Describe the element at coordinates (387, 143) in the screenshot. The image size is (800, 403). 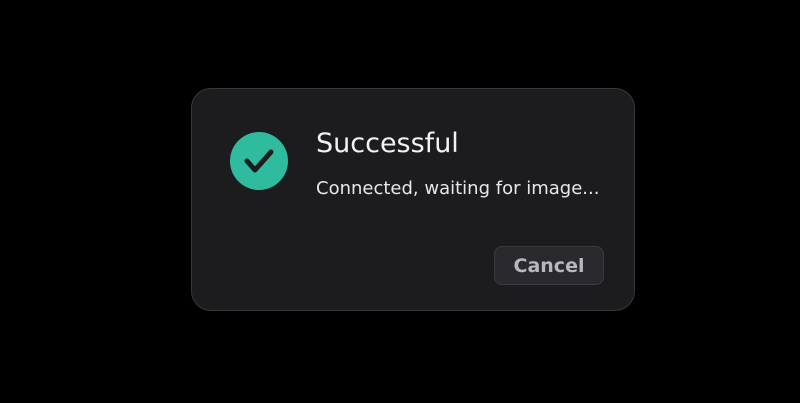
I see `dialog-title: Successful` at that location.